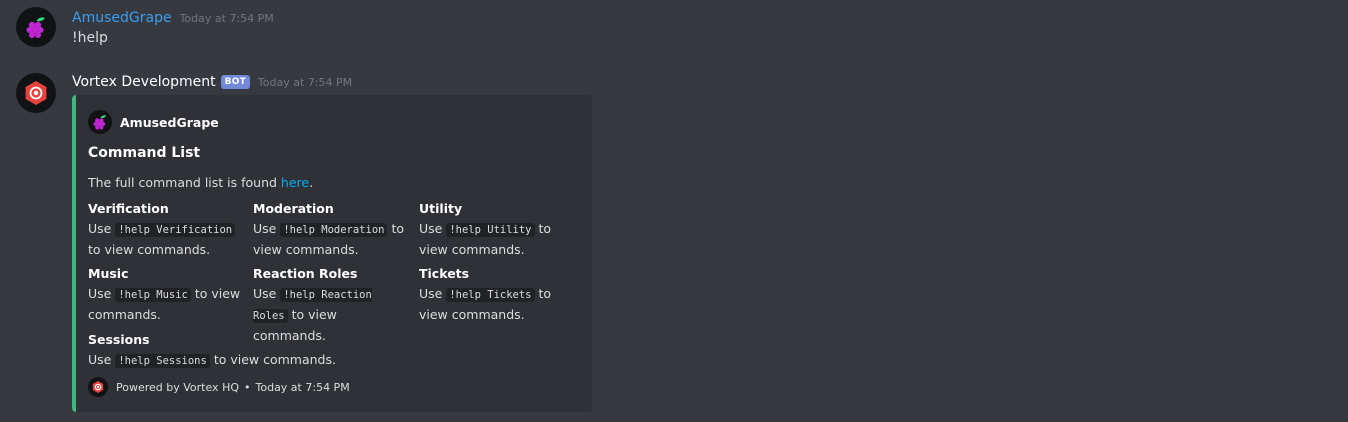 This screenshot has height=422, width=1348. I want to click on message-header: AmusedGrape Today at 7:54 PM, so click(173, 18).